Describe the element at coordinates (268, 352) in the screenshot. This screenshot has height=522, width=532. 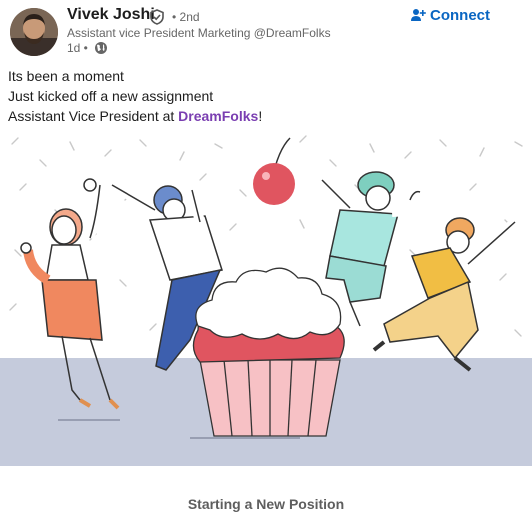
I see `cupcake` at that location.